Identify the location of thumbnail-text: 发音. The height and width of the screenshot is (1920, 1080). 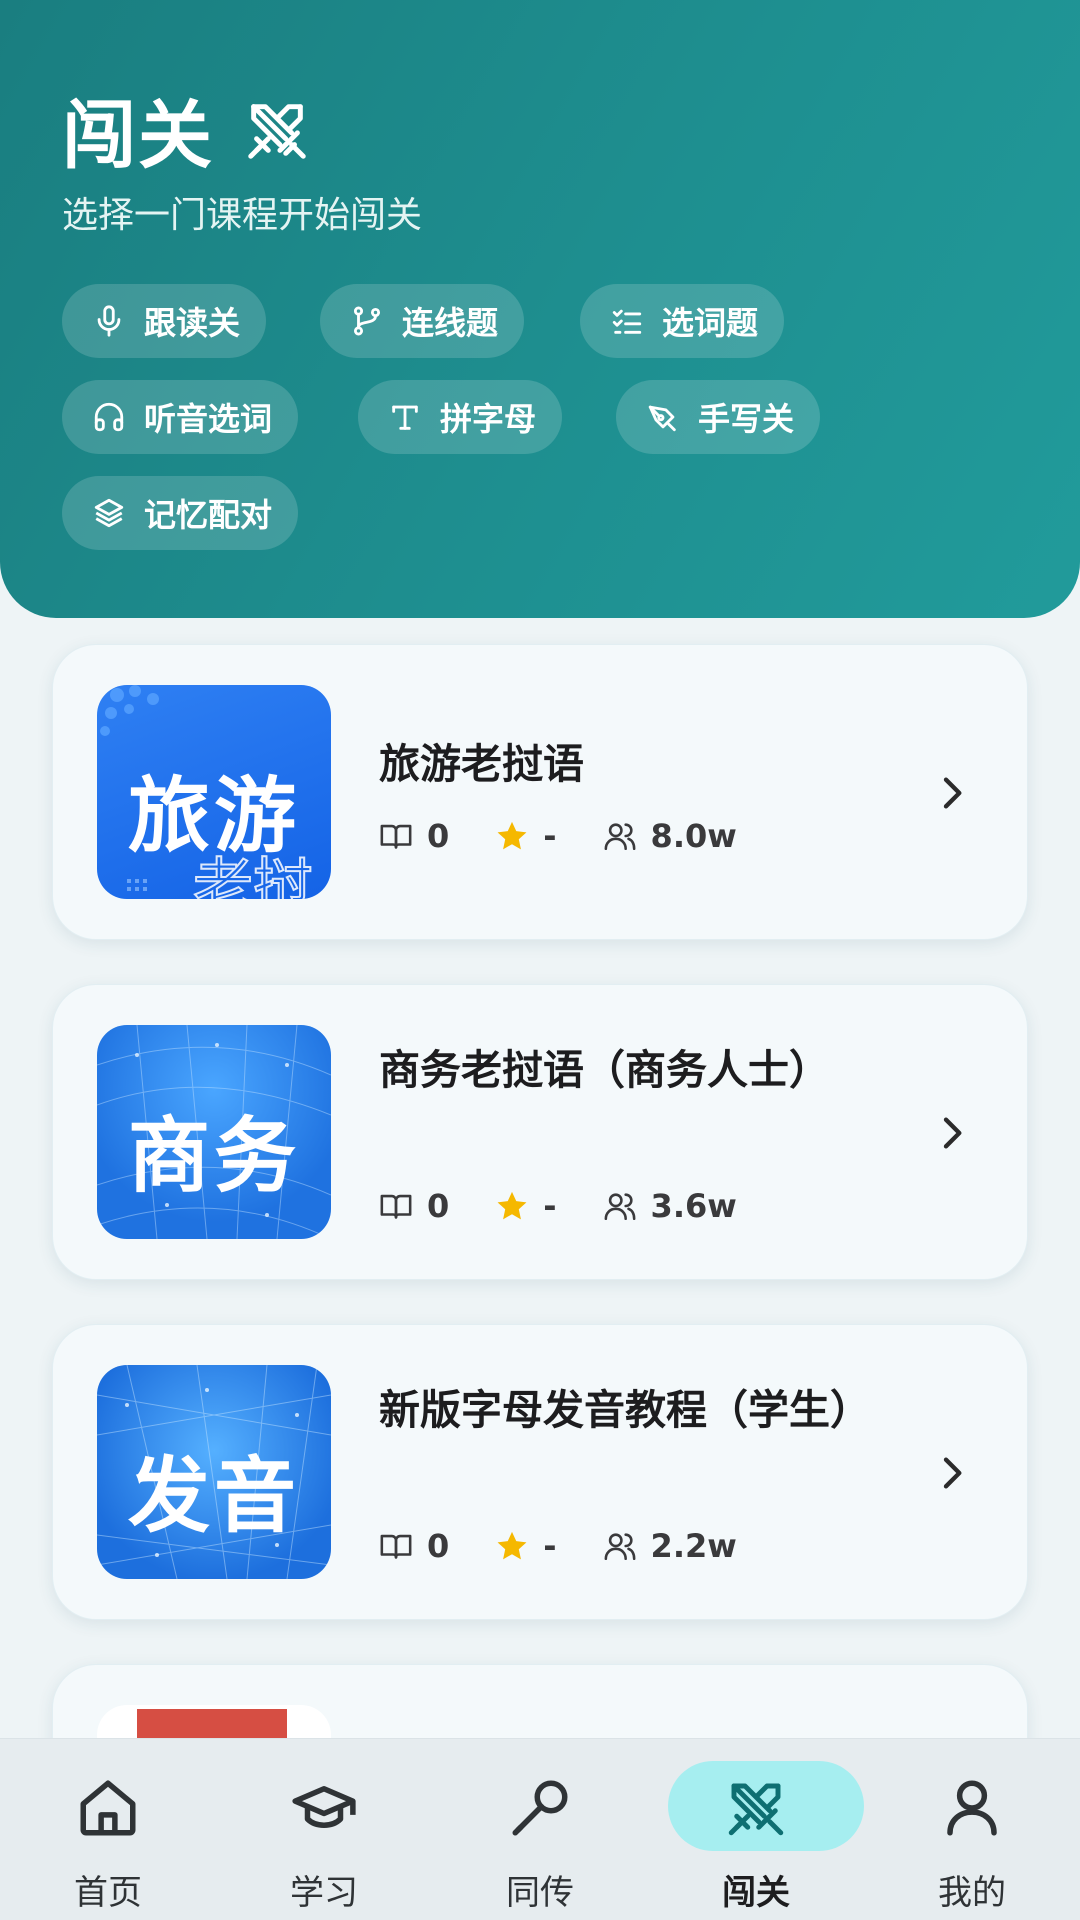
(213, 1496).